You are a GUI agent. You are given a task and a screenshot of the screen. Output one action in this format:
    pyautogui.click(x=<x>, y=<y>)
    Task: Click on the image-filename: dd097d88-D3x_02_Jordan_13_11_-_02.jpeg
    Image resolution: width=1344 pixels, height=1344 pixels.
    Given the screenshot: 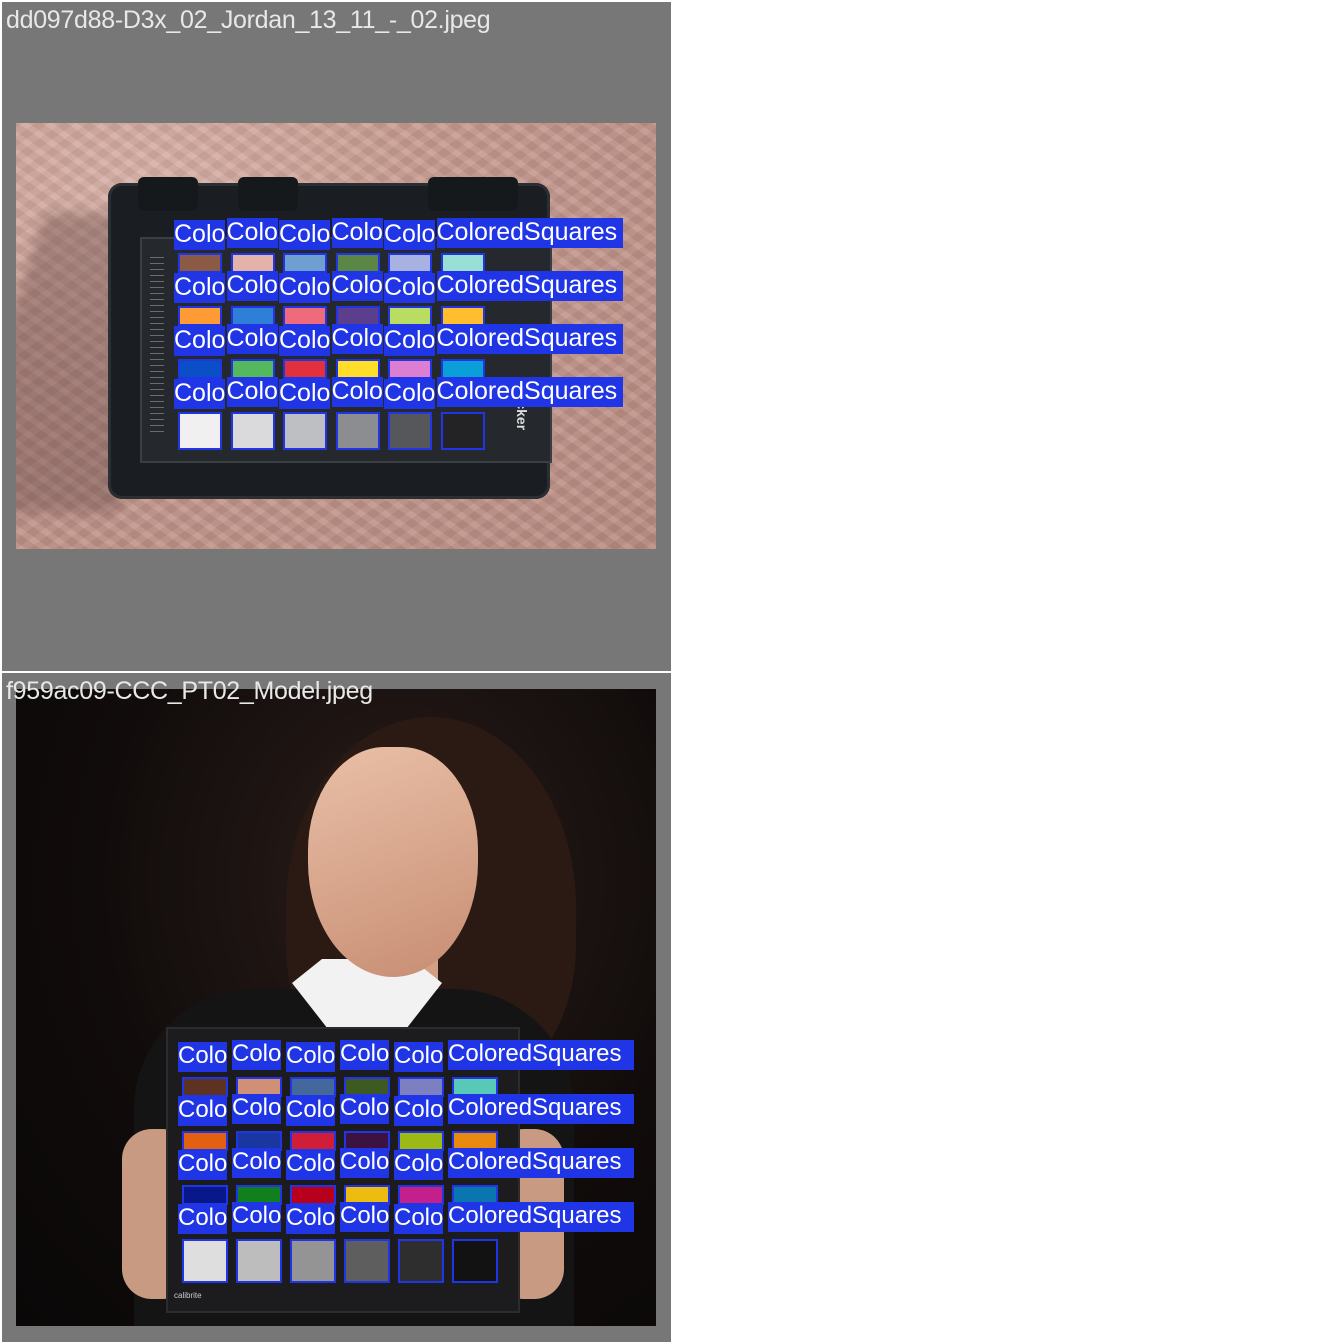 What is the action you would take?
    pyautogui.click(x=248, y=20)
    